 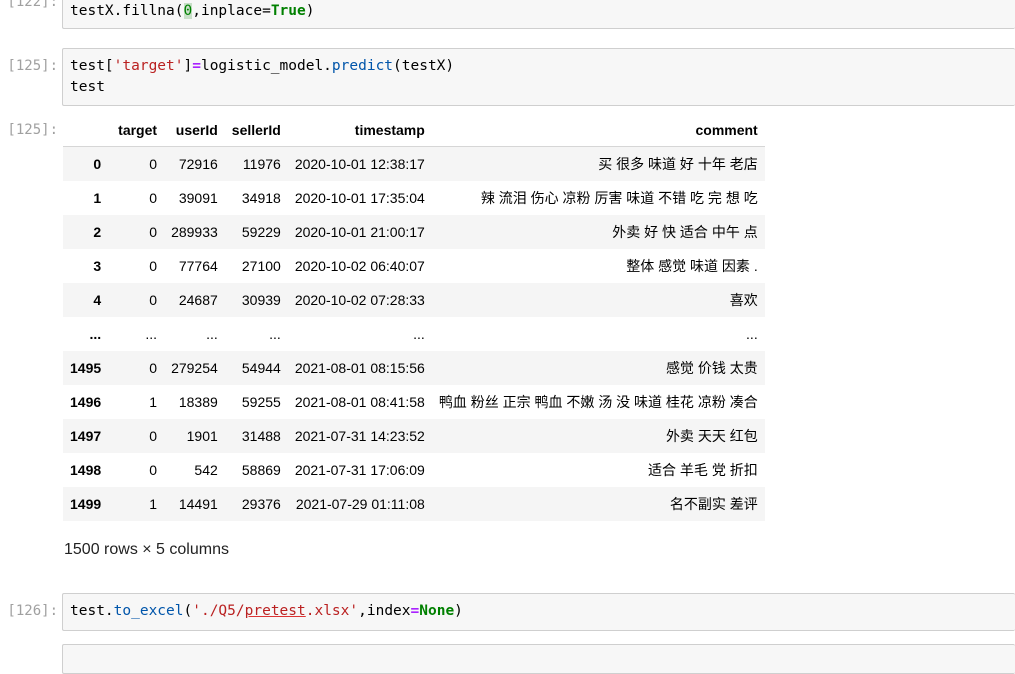 What do you see at coordinates (32, 66) in the screenshot?
I see `input-prompt: [125]:` at bounding box center [32, 66].